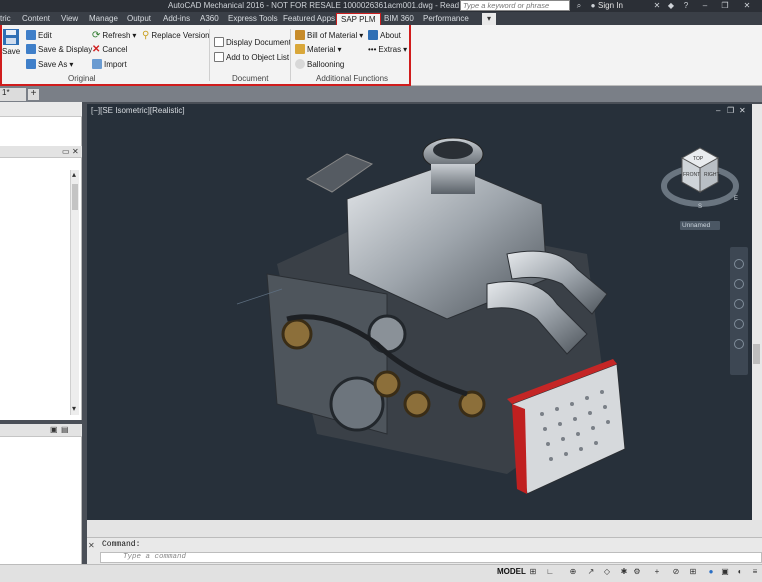  What do you see at coordinates (138, 110) in the screenshot?
I see `viewport-controls-label: [−][SE Isometric][Realistic]` at bounding box center [138, 110].